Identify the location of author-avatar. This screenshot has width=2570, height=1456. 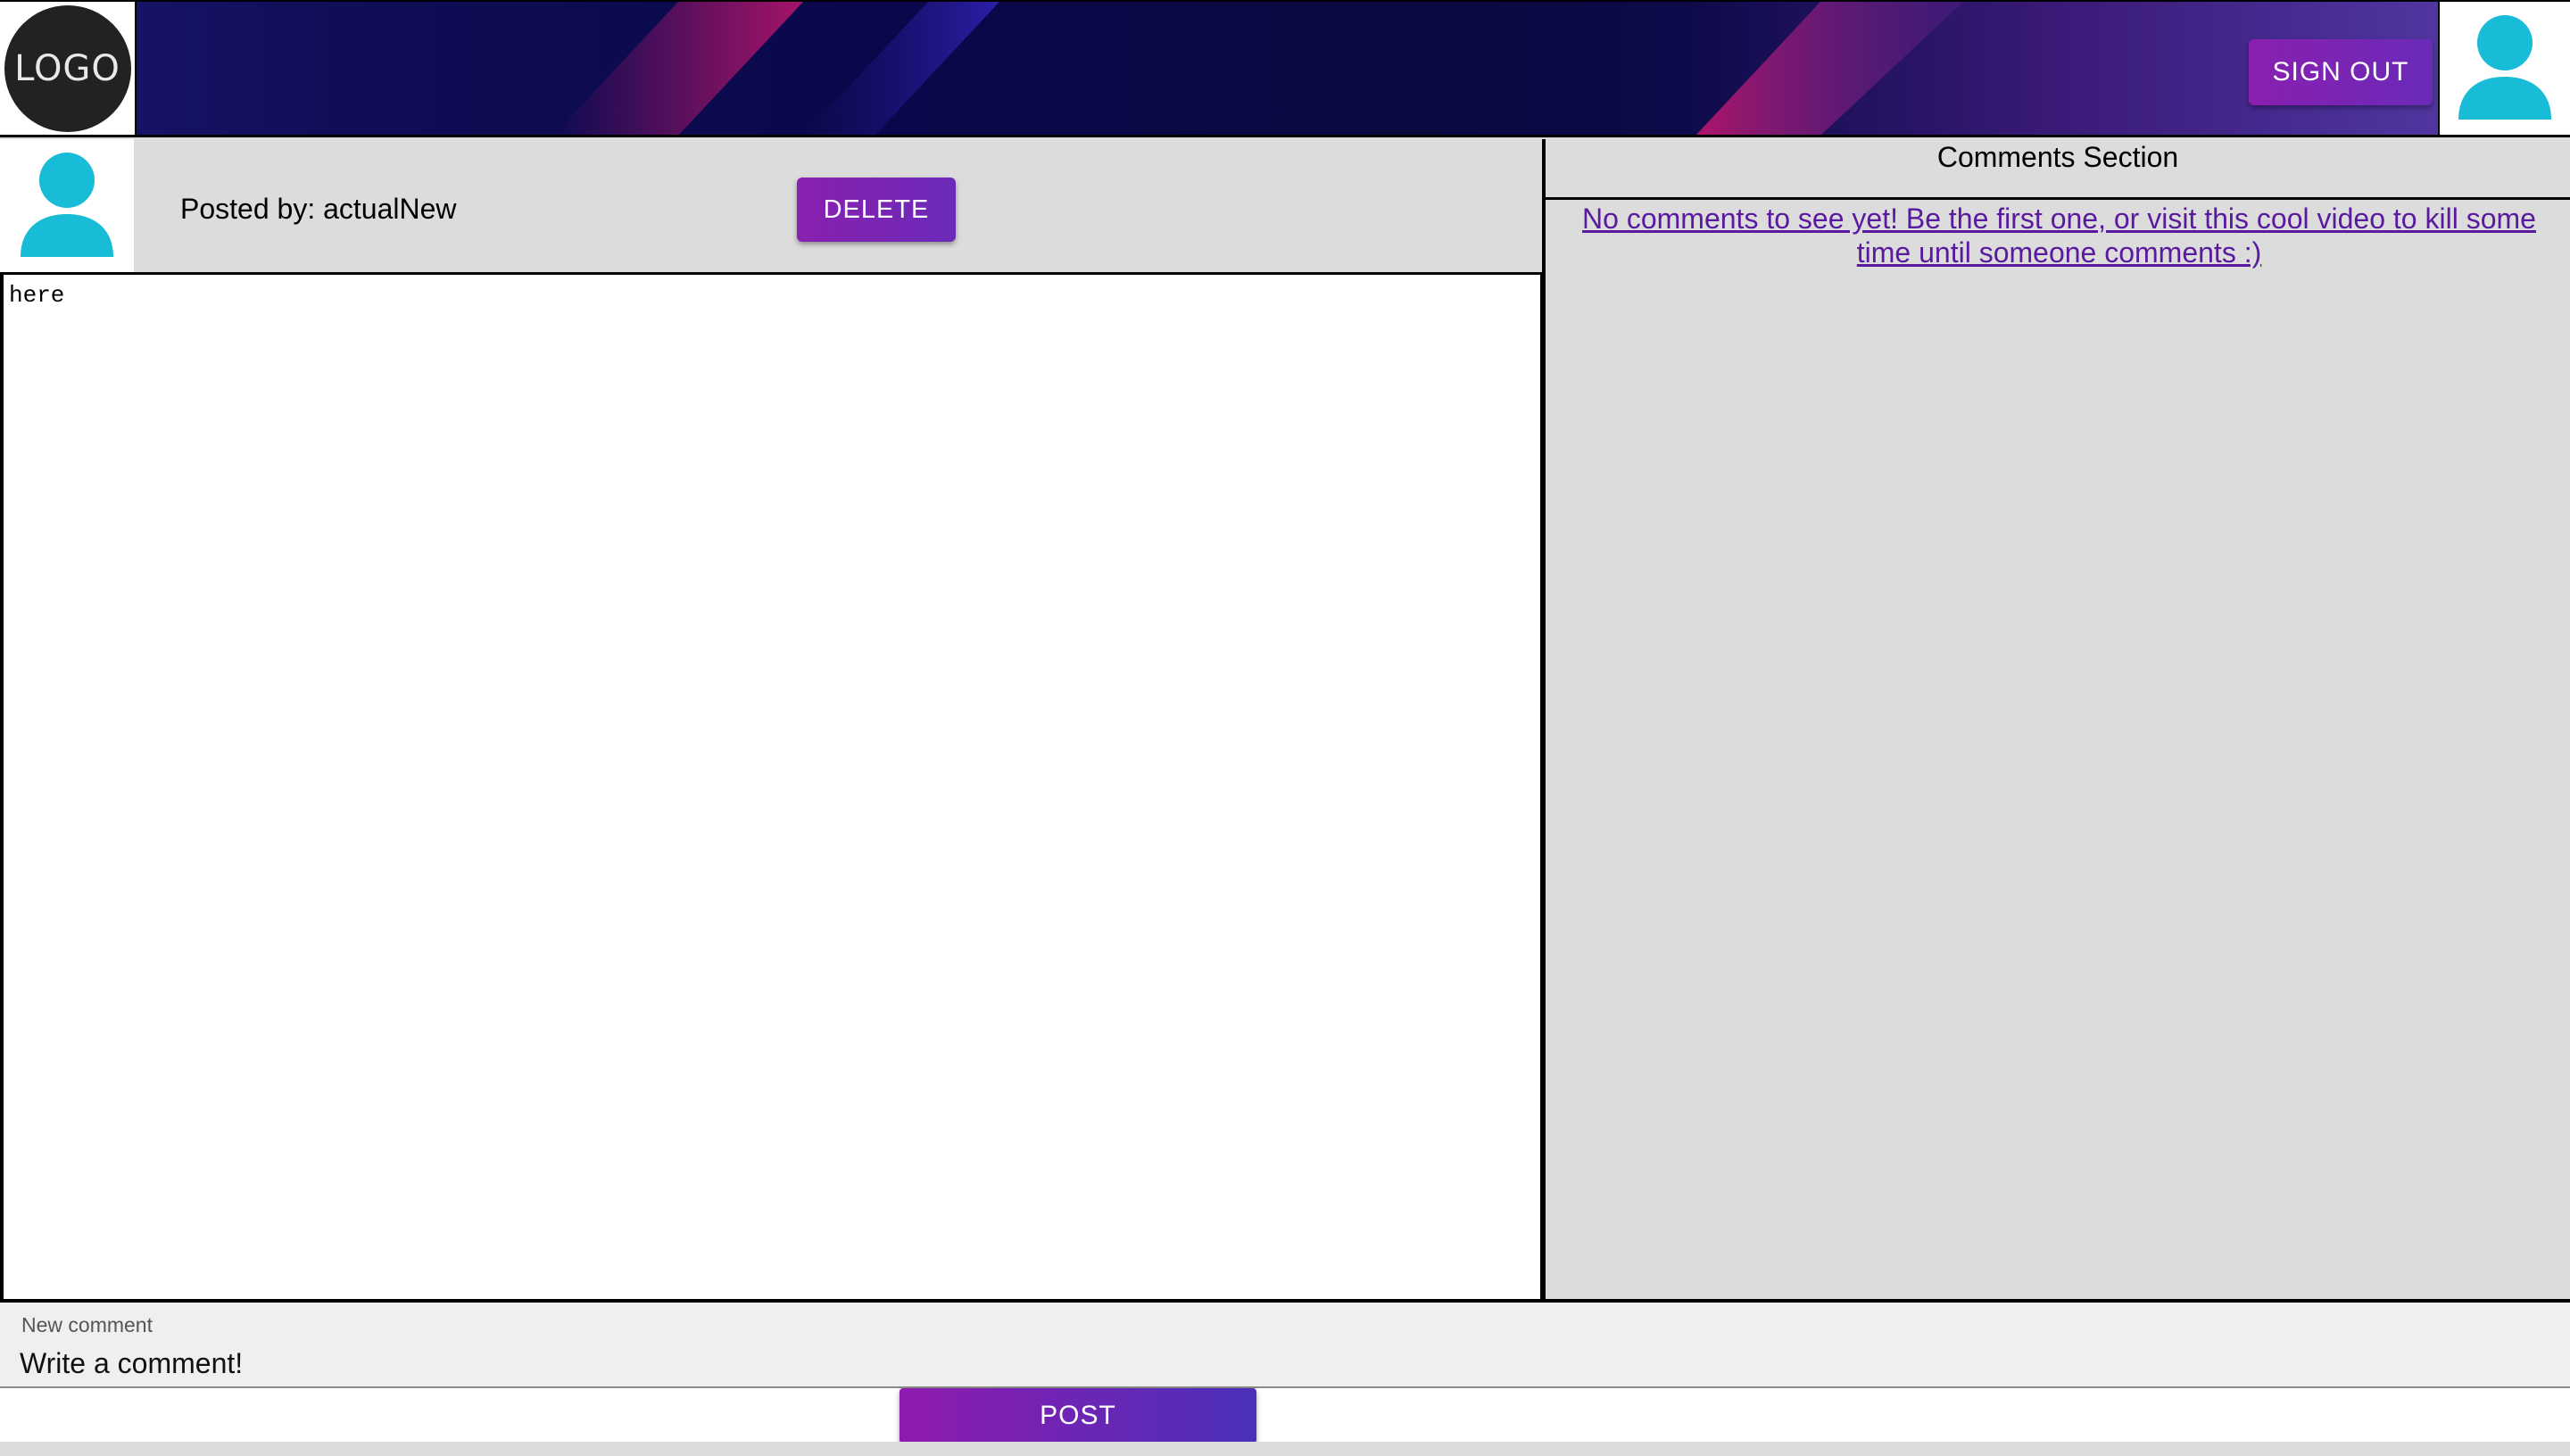
(67, 206).